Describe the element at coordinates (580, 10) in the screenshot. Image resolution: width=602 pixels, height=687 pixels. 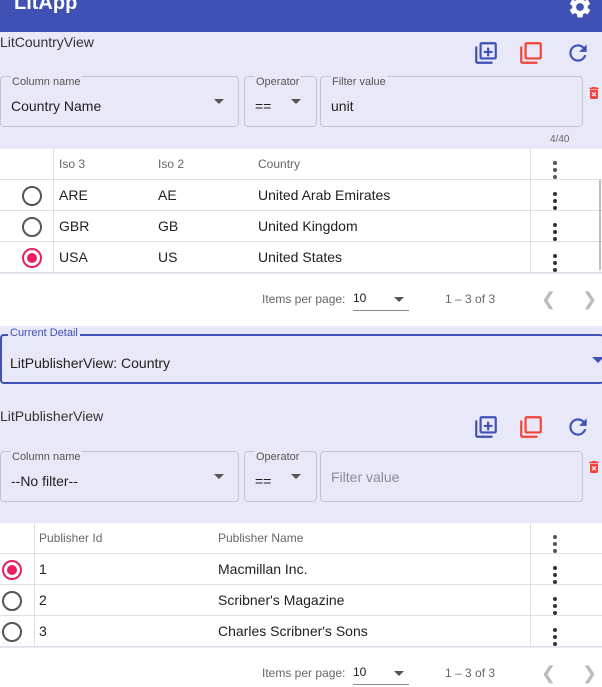
I see `settings-icon` at that location.